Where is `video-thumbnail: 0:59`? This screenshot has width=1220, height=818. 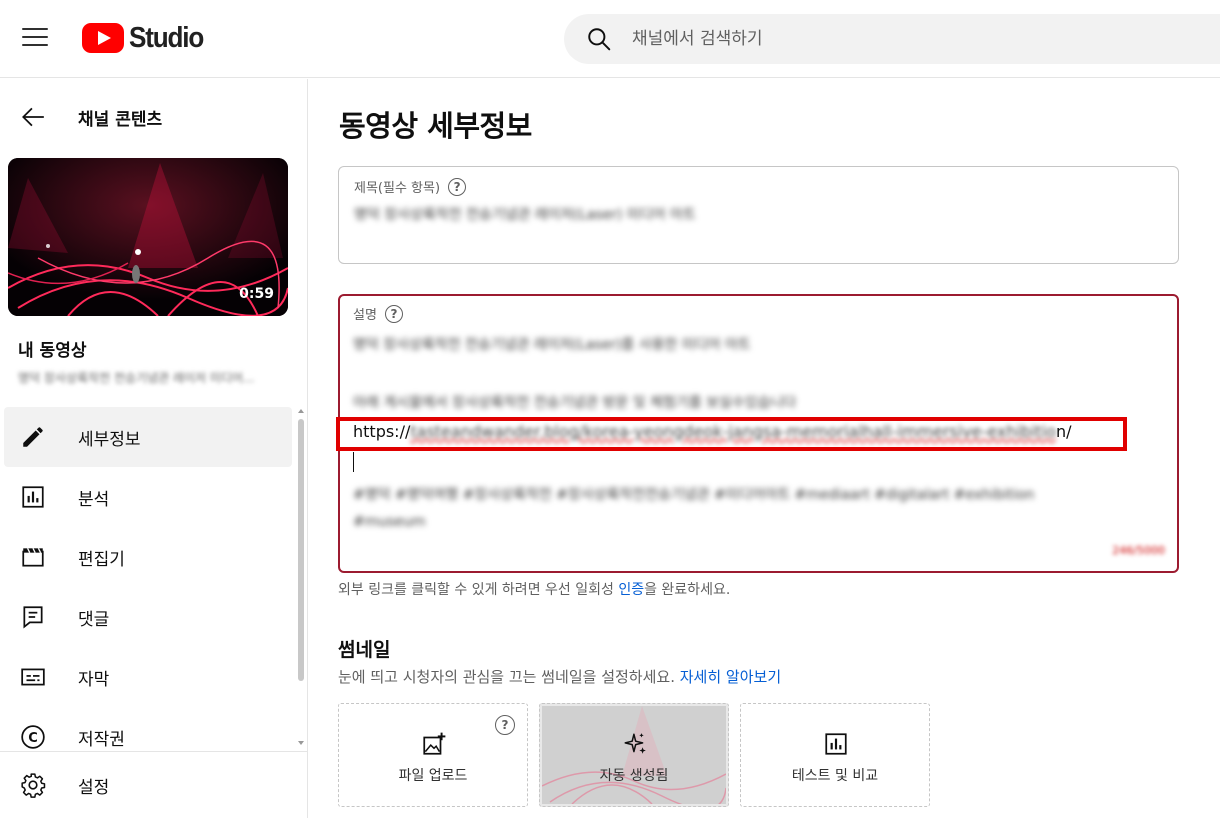 video-thumbnail: 0:59 is located at coordinates (148, 237).